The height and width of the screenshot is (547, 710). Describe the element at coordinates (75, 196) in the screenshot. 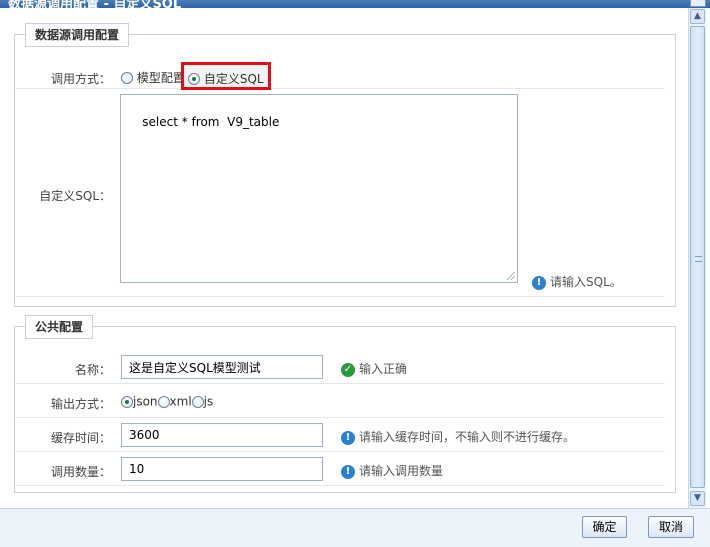

I see `custom-sql-label: 自定义SQL：` at that location.